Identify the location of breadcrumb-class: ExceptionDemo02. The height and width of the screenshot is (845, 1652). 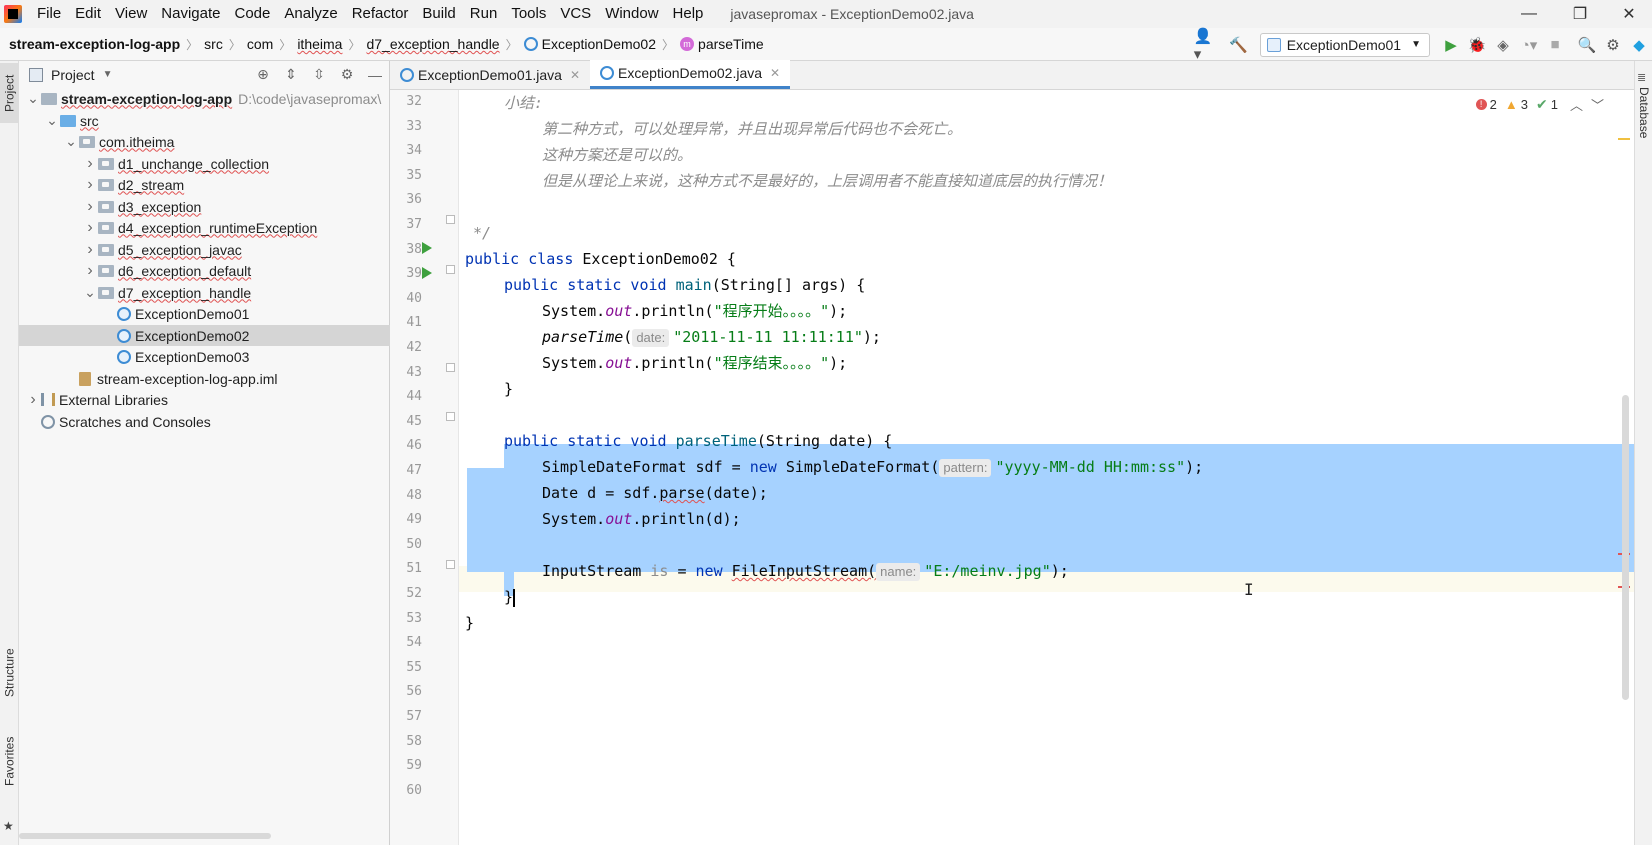
(590, 44).